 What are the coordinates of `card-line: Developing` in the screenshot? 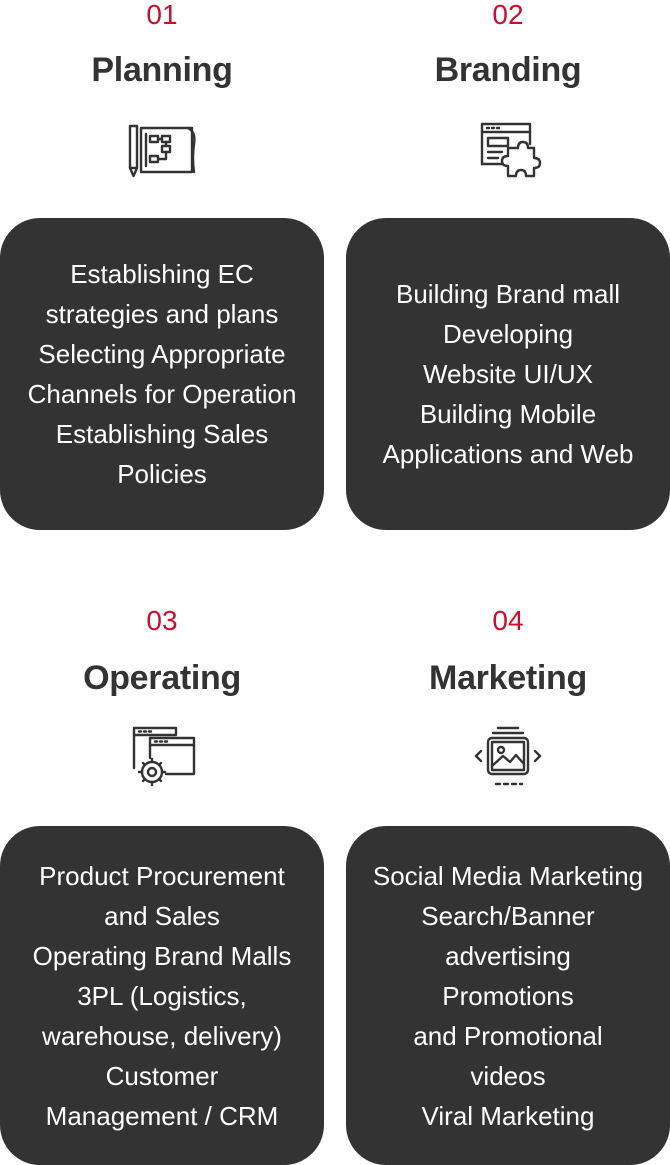 It's located at (508, 334).